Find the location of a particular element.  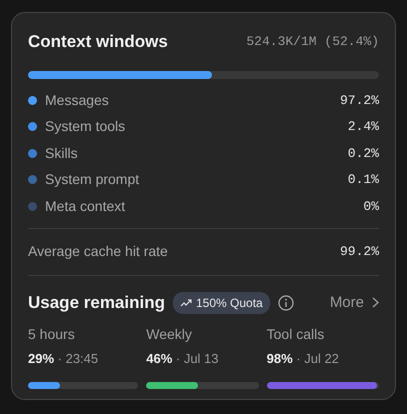

trend-icon is located at coordinates (186, 302).